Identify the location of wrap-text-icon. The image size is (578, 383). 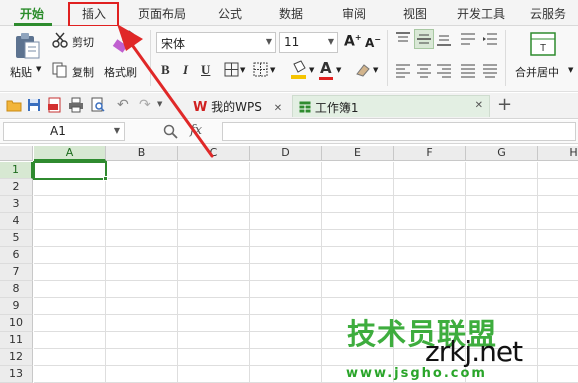
(468, 39).